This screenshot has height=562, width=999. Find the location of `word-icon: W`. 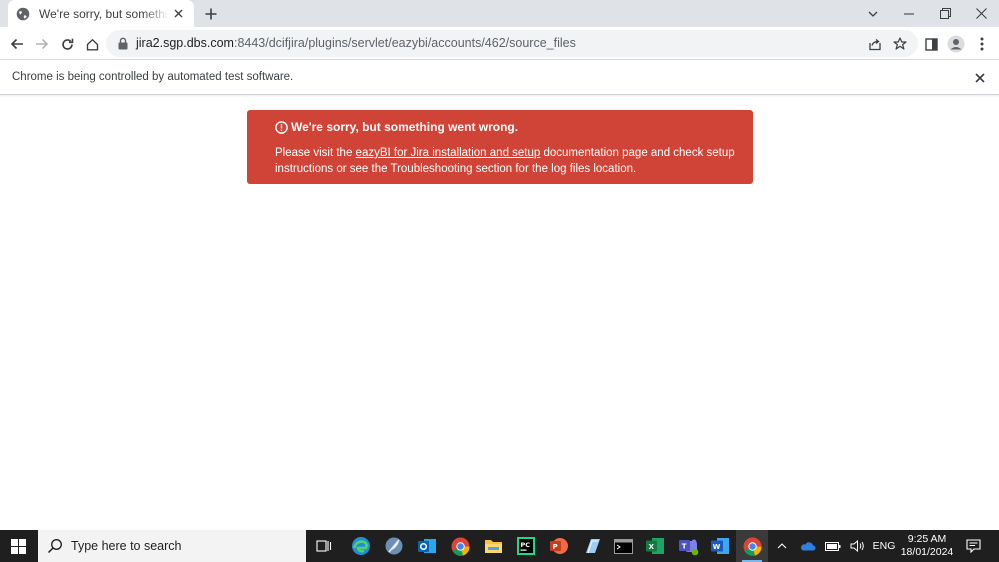

word-icon: W is located at coordinates (720, 546).